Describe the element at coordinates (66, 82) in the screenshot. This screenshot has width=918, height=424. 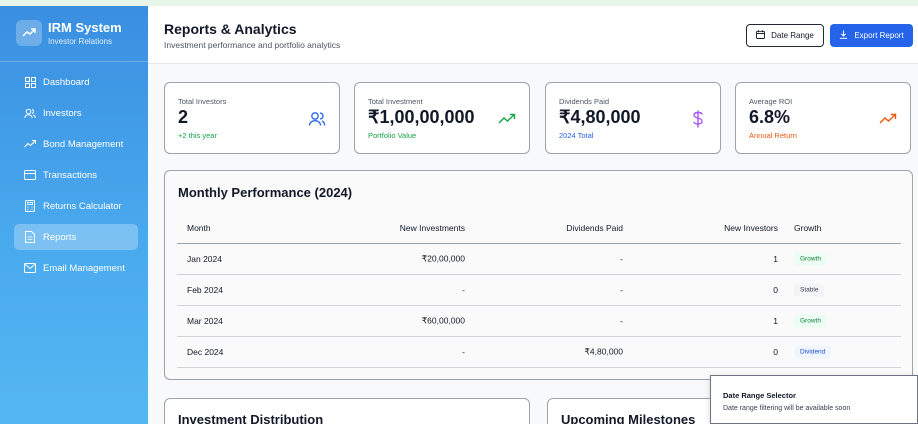
I see `sidebar-item-label: Dashboard` at that location.